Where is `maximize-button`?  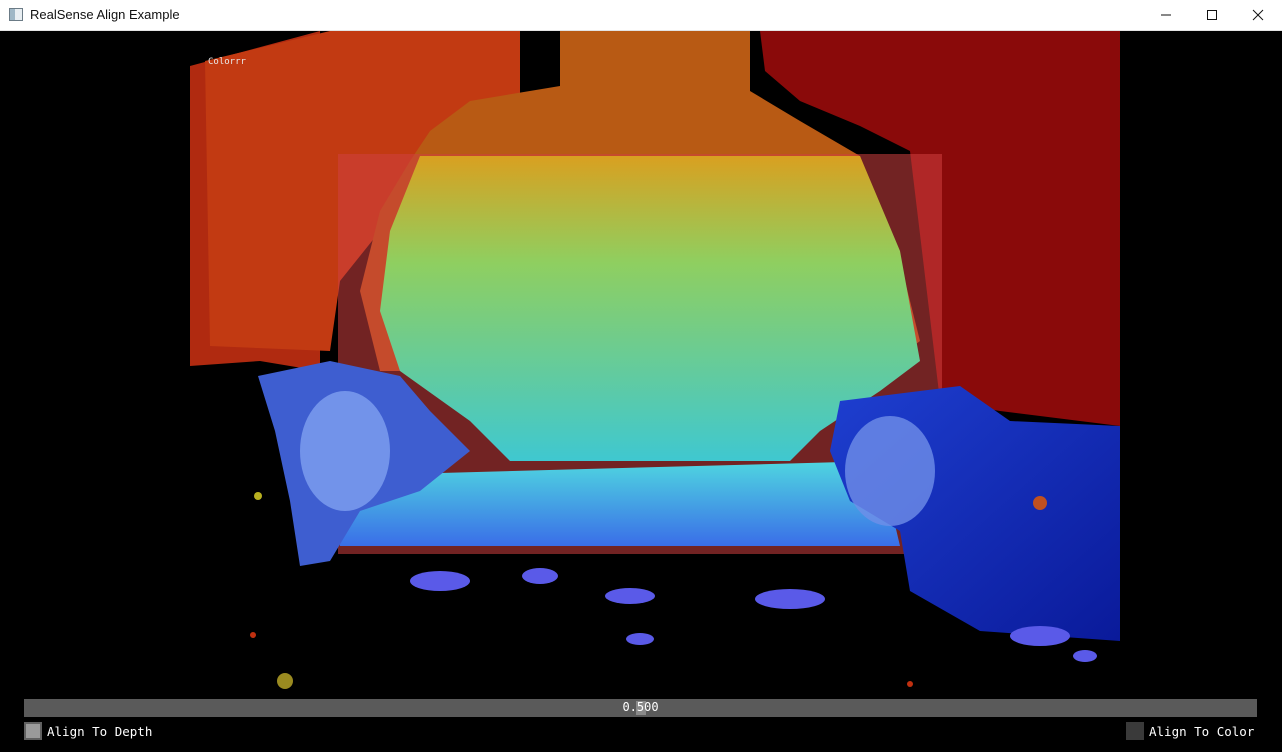
maximize-button is located at coordinates (1212, 15).